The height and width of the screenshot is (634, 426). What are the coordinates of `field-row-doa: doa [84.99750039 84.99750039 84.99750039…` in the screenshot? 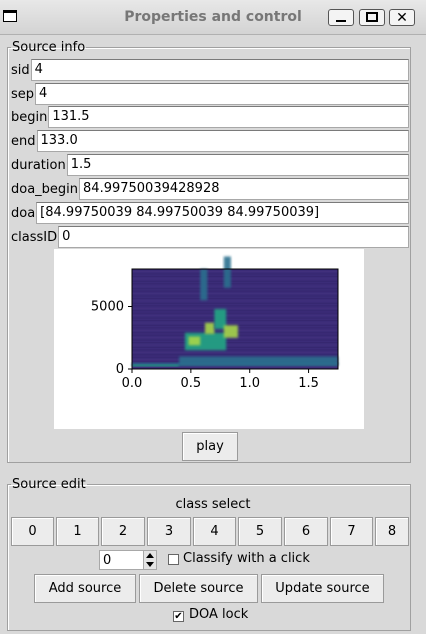 It's located at (210, 213).